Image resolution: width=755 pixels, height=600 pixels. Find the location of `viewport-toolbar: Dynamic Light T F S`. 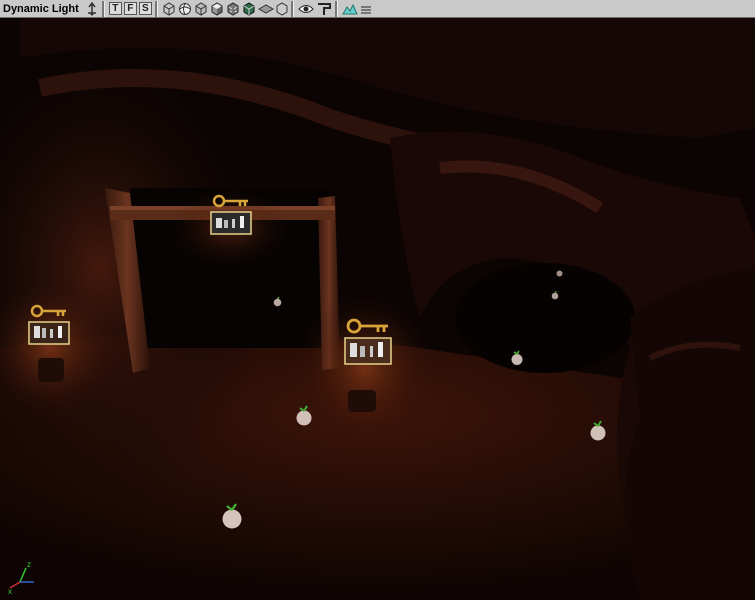

viewport-toolbar: Dynamic Light T F S is located at coordinates (377, 9).